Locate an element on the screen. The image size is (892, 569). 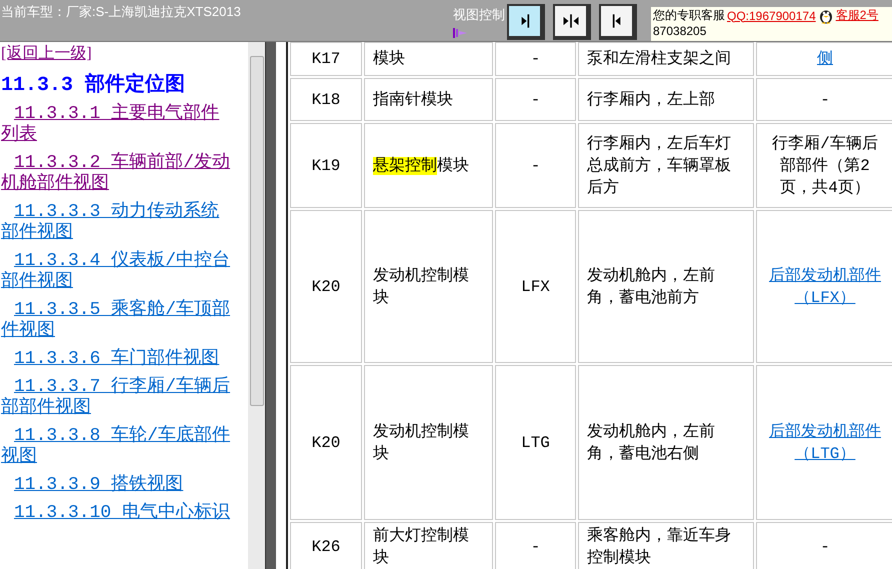
car-model-title: 当前车型：厂家:S-上海凯迪拉克XTS2013 is located at coordinates (121, 12).